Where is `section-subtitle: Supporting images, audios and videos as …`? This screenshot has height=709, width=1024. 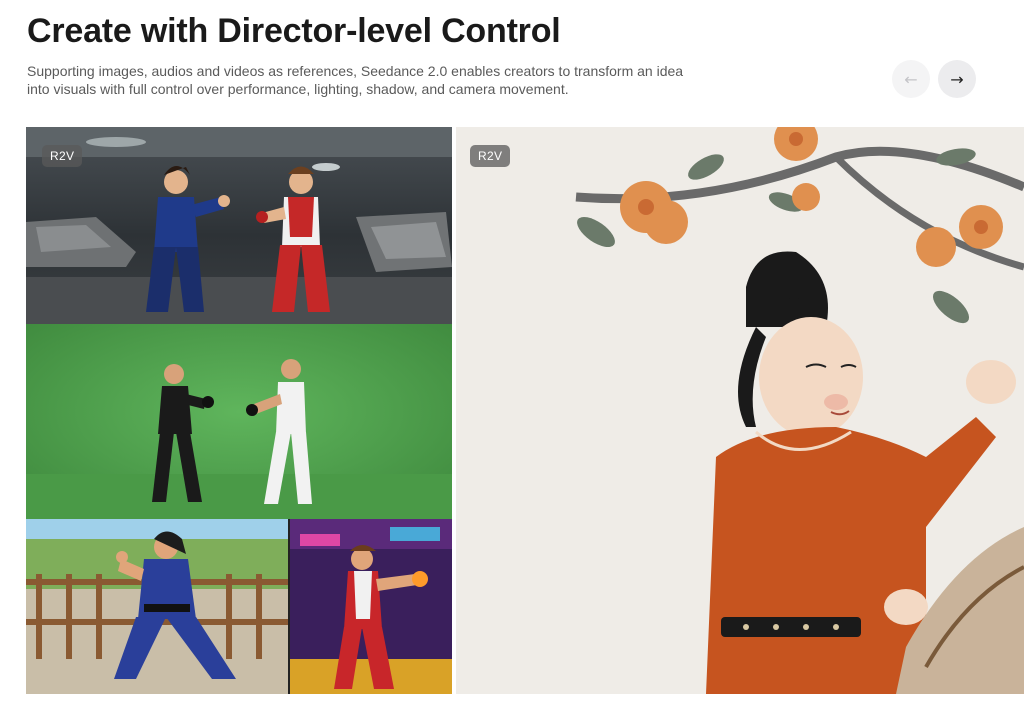 section-subtitle: Supporting images, audios and videos as … is located at coordinates (355, 80).